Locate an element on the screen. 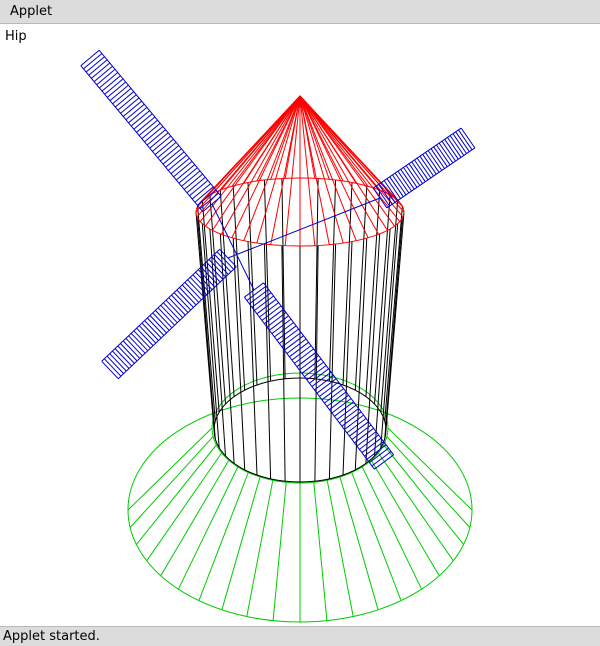  status-bar: Applet started. is located at coordinates (300, 636).